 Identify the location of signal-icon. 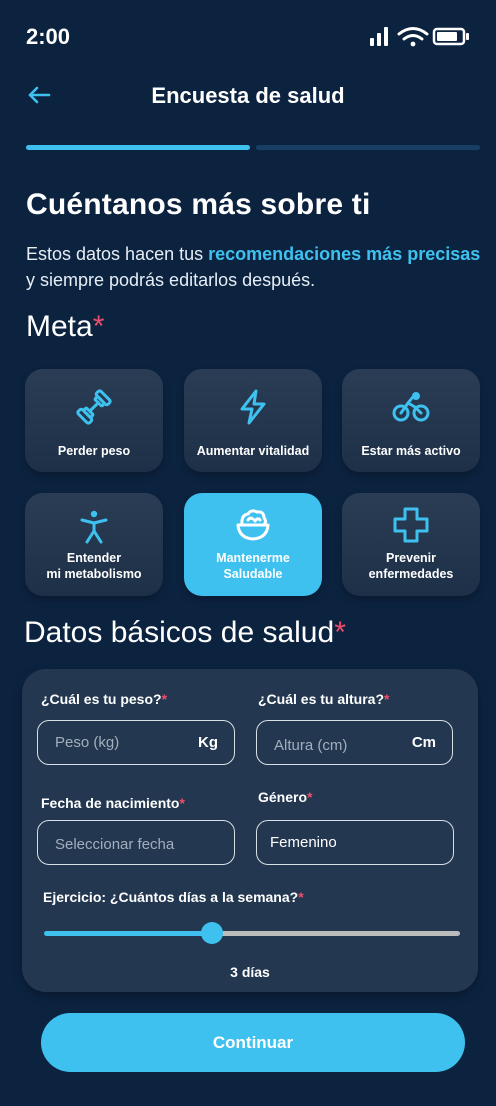
(379, 36).